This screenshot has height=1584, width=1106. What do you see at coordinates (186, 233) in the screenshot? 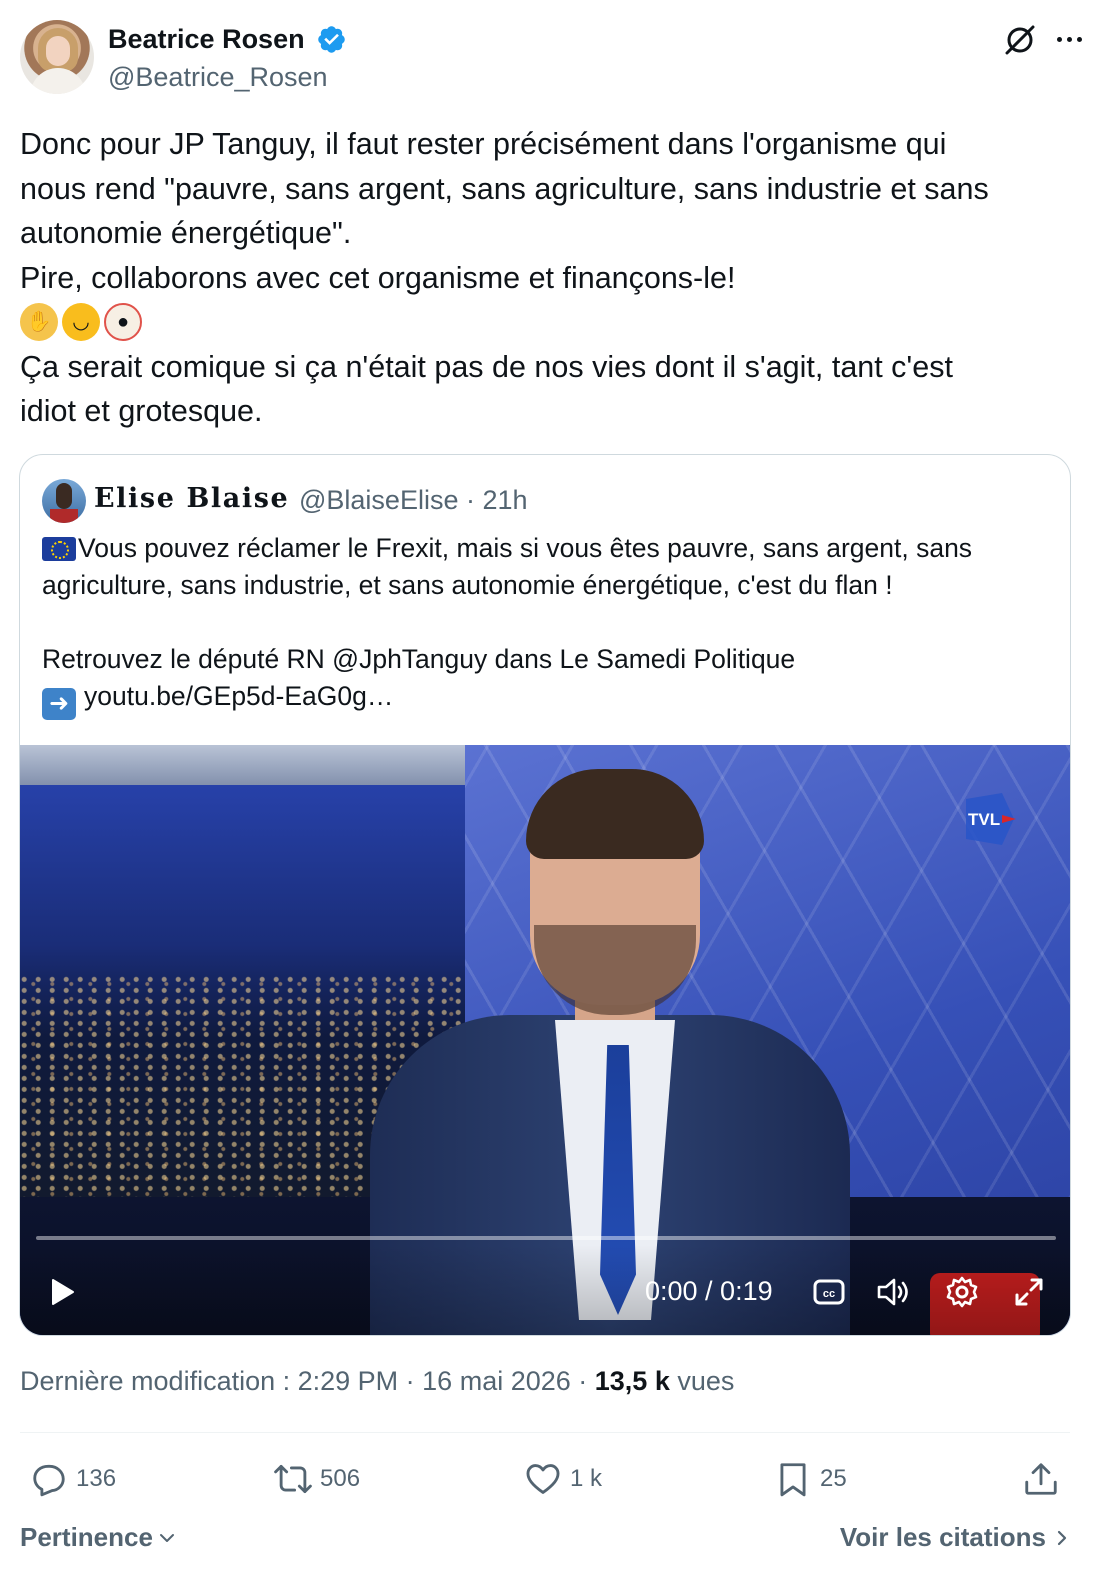
I see `tweet-line: autonomie énergétique".` at bounding box center [186, 233].